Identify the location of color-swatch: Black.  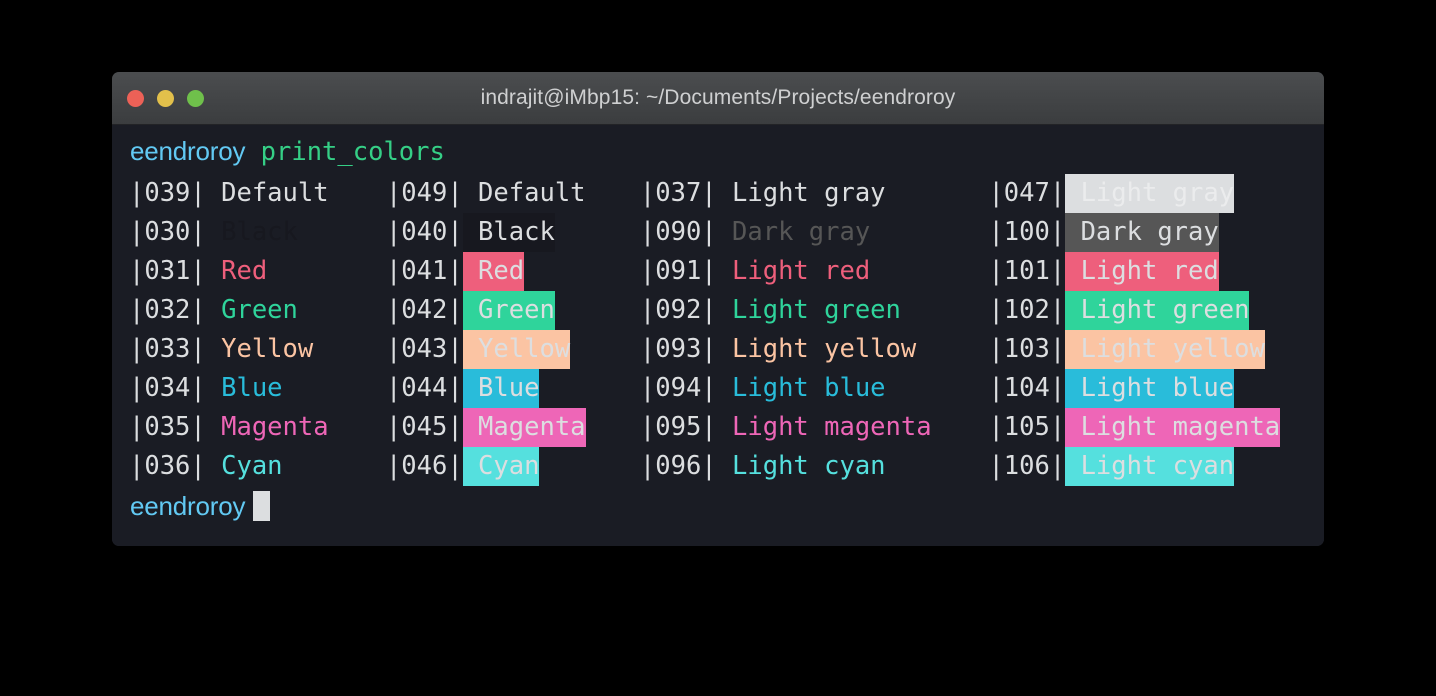
(508, 232).